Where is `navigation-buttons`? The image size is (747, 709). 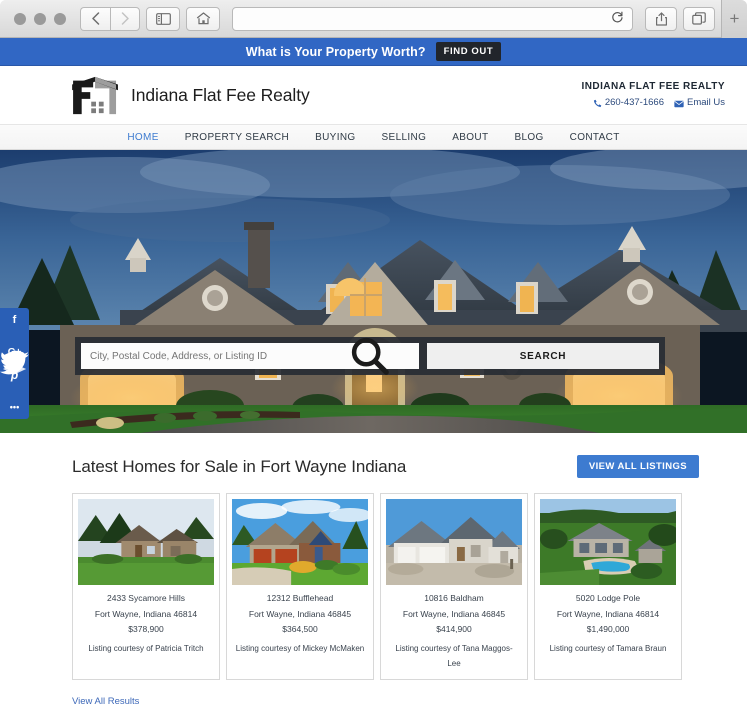
navigation-buttons is located at coordinates (110, 18).